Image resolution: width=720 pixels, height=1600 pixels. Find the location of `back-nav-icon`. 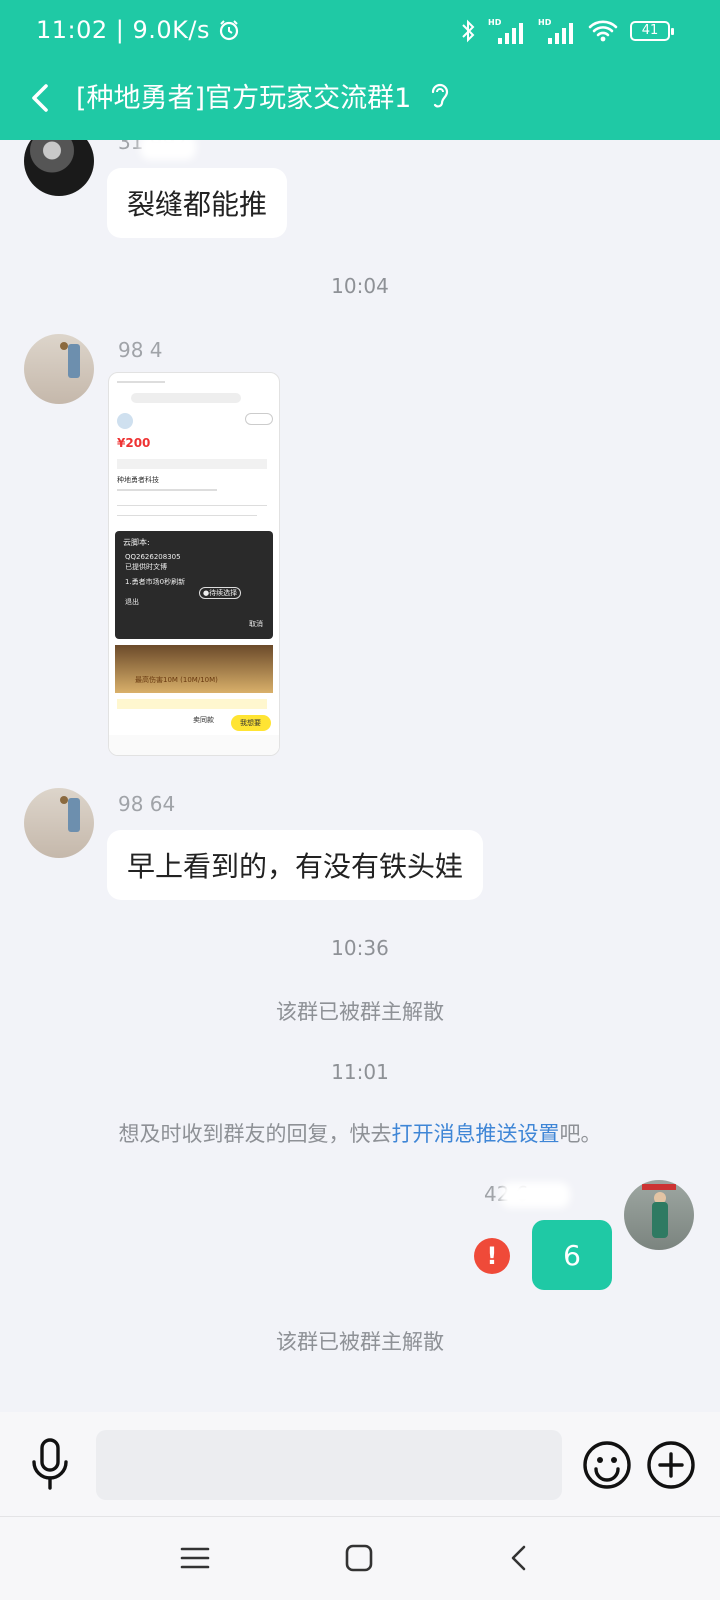

back-nav-icon is located at coordinates (519, 1558).